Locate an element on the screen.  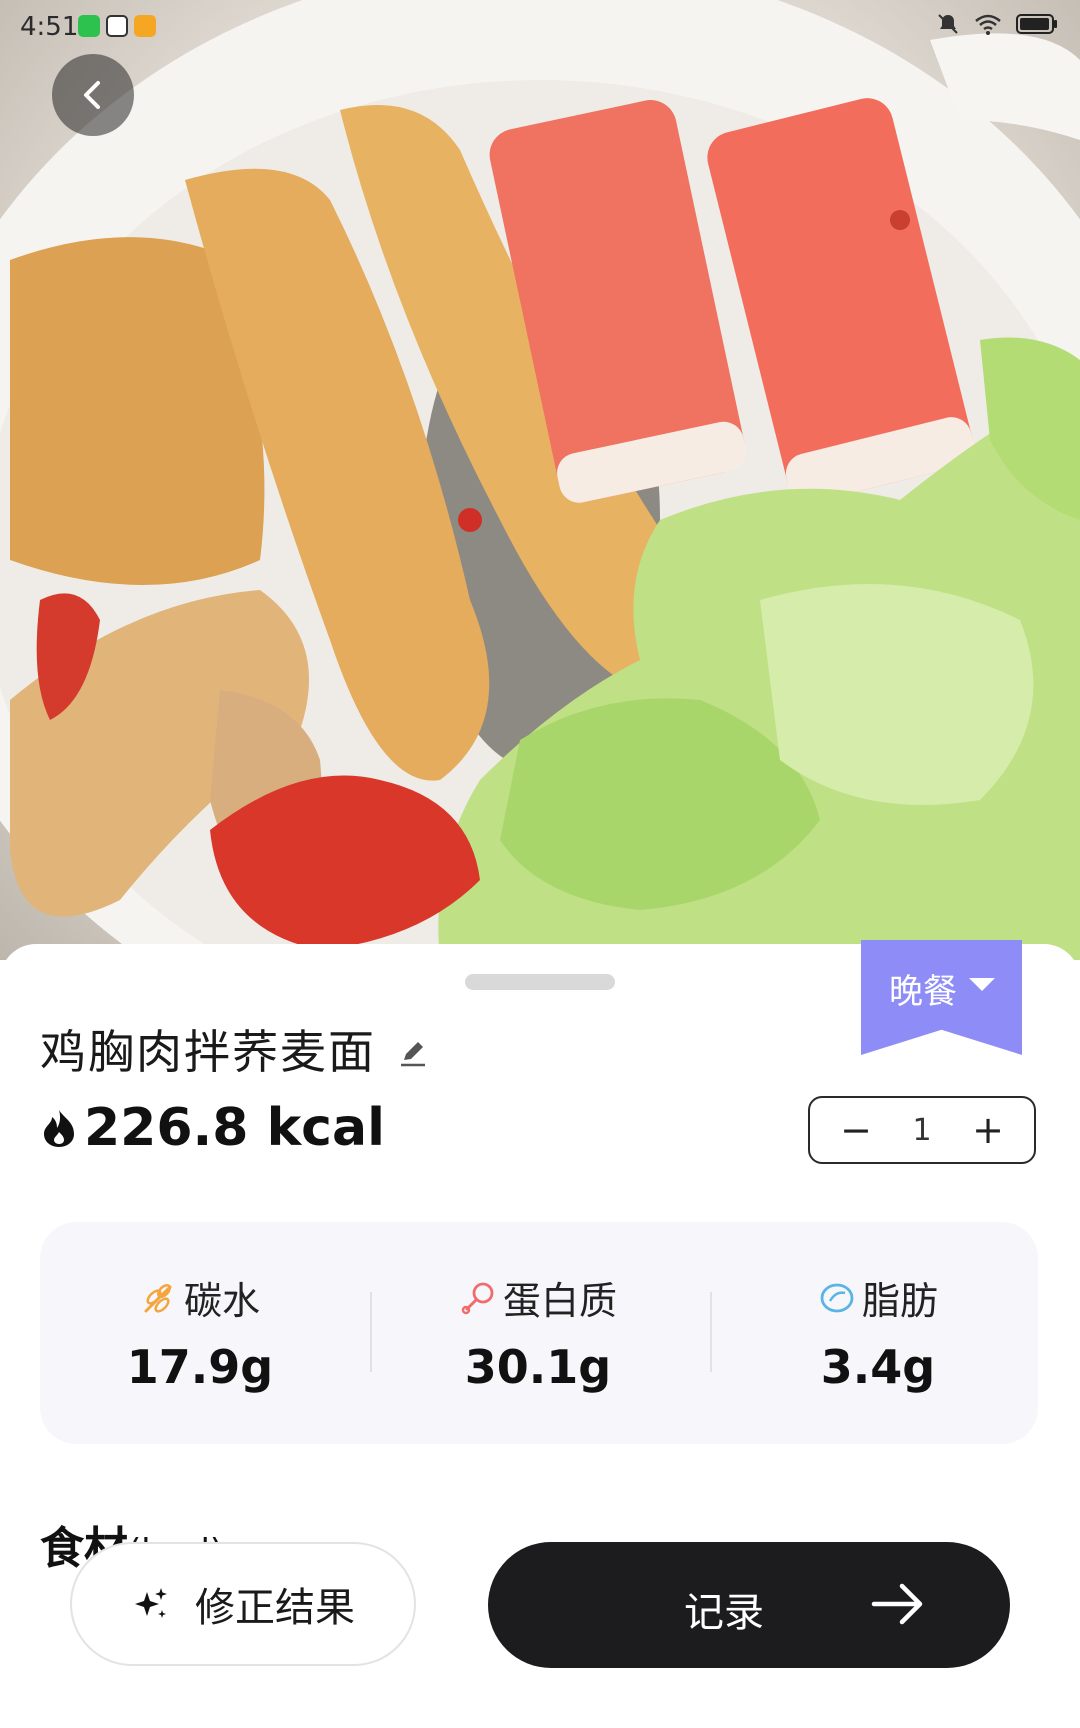
status-bar: 4:51 is located at coordinates (540, 28).